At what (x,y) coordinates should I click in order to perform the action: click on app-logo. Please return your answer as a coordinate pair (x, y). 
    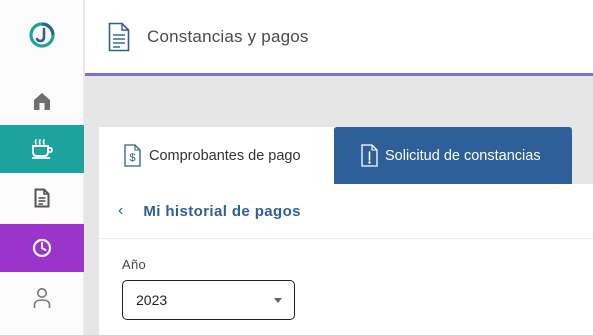
    Looking at the image, I should click on (42, 35).